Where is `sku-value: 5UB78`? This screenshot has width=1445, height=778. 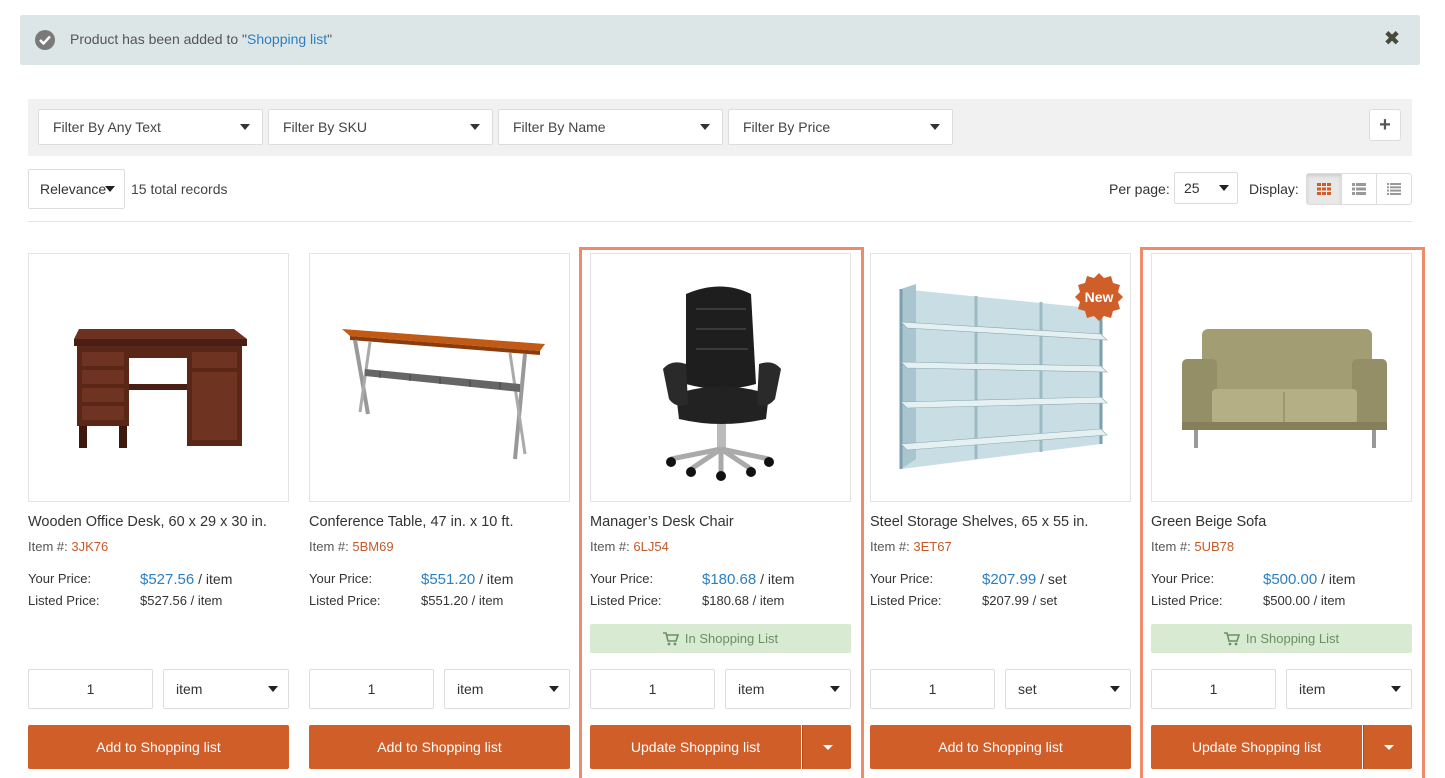
sku-value: 5UB78 is located at coordinates (1214, 546).